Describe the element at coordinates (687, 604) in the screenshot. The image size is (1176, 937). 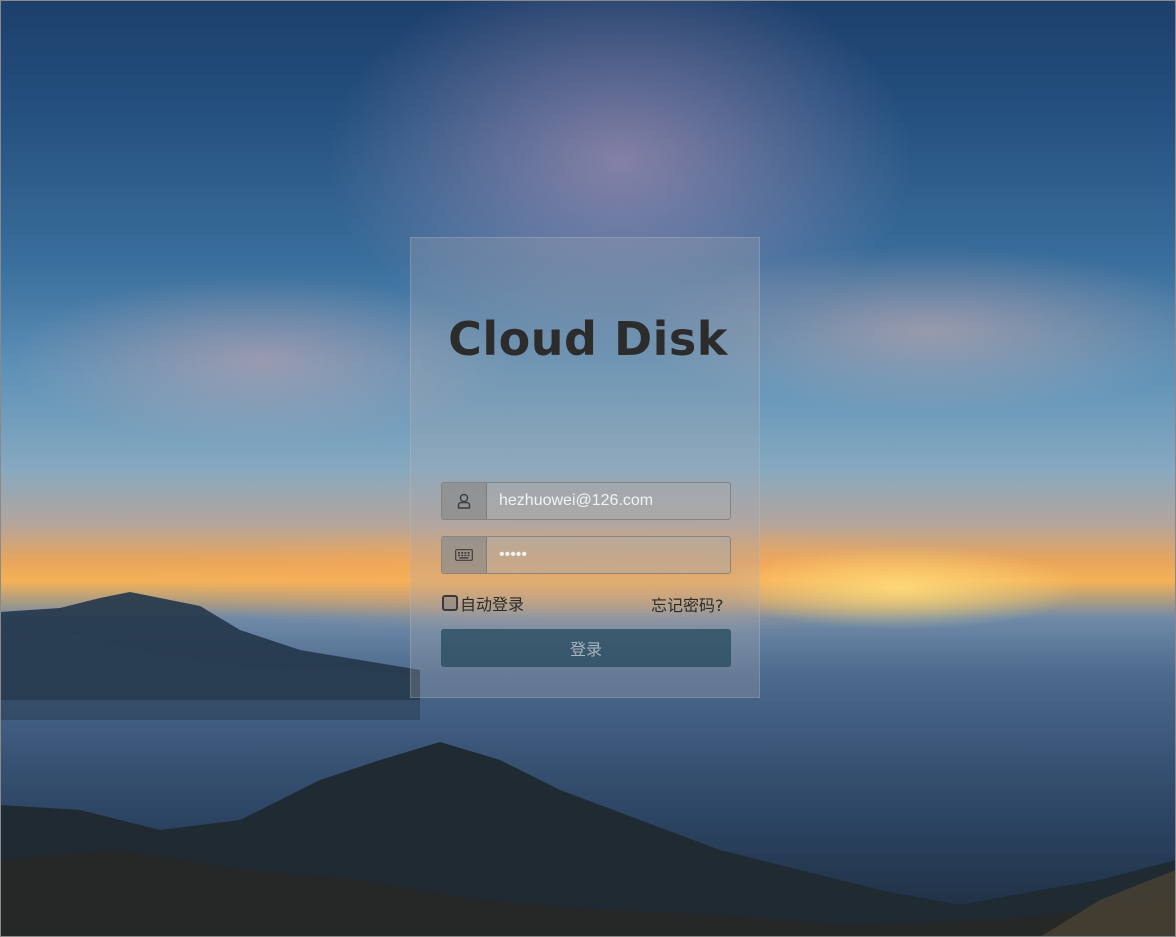
I see `forgot-password-link: 忘记密码?` at that location.